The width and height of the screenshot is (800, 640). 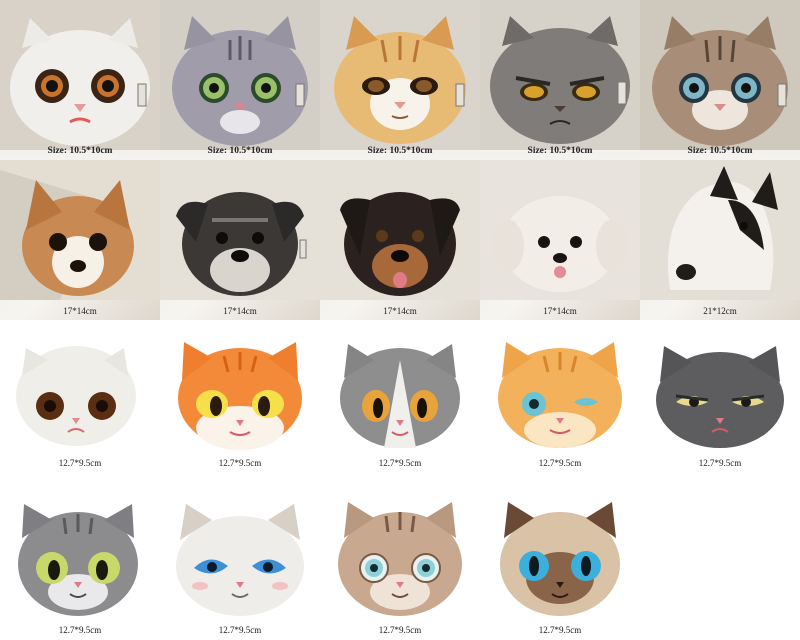 I want to click on bichon-face-illustration, so click(x=560, y=230).